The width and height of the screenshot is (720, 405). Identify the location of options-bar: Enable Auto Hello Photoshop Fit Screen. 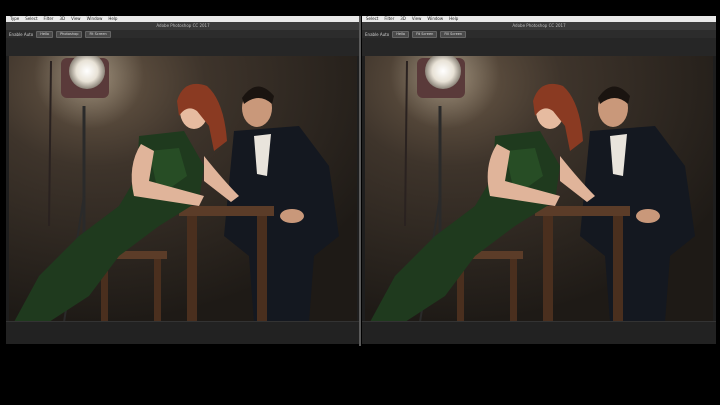
(183, 34).